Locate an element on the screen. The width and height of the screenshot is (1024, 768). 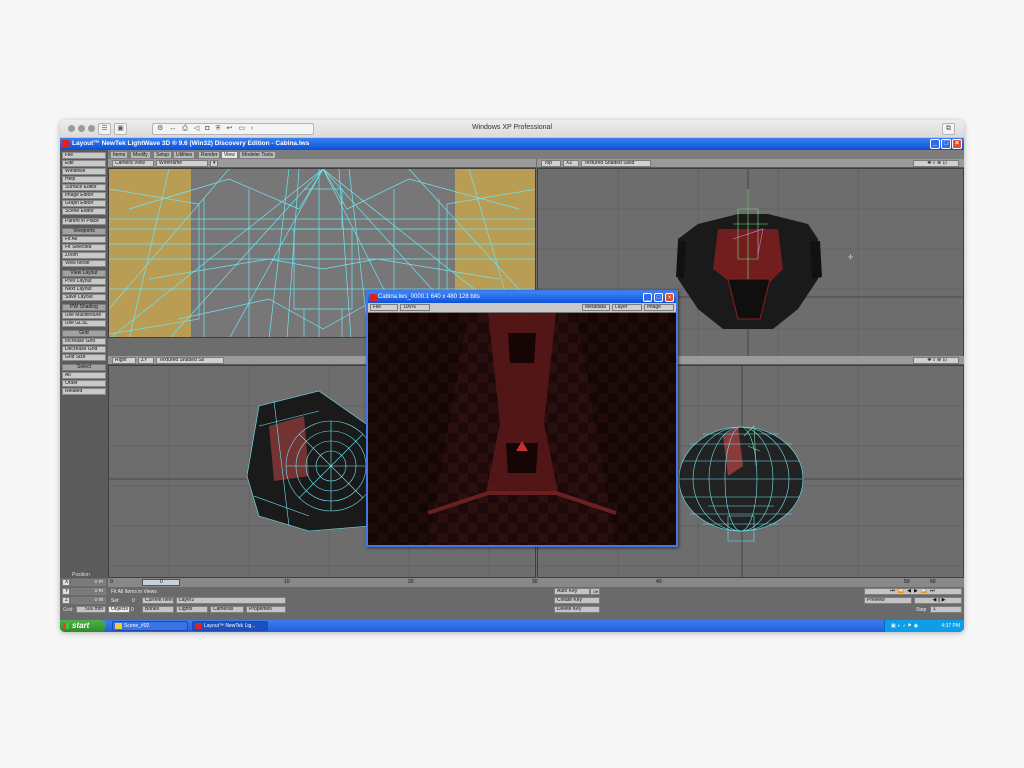
fit-all-button: Fit All is located at coordinates (84, 239).